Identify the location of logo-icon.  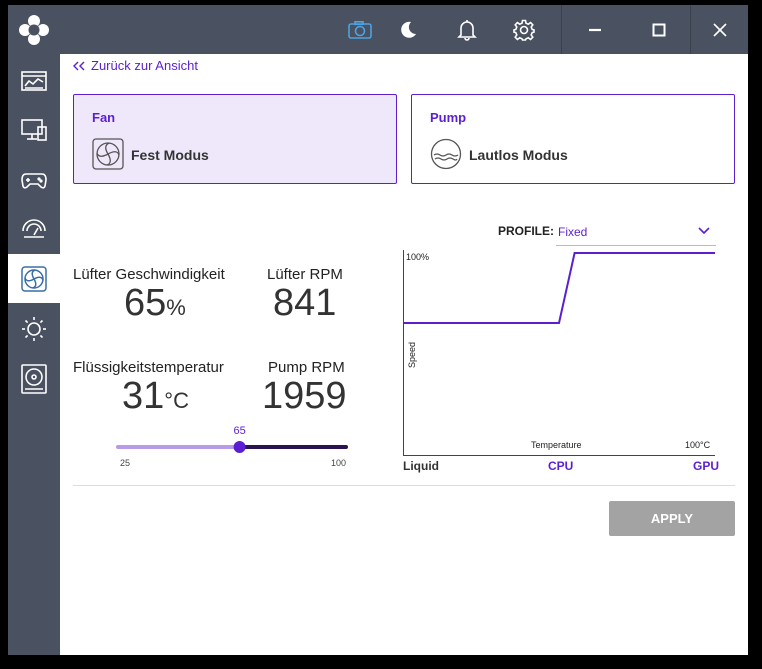
(34, 29).